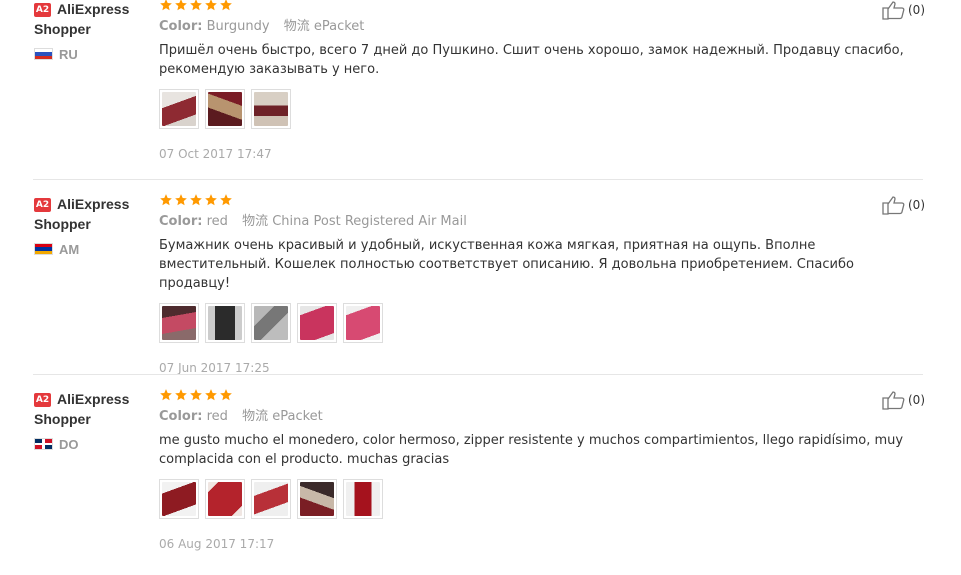 Image resolution: width=961 pixels, height=575 pixels. I want to click on reviewer-info: A2 AliExpress Shopper DO, so click(94, 420).